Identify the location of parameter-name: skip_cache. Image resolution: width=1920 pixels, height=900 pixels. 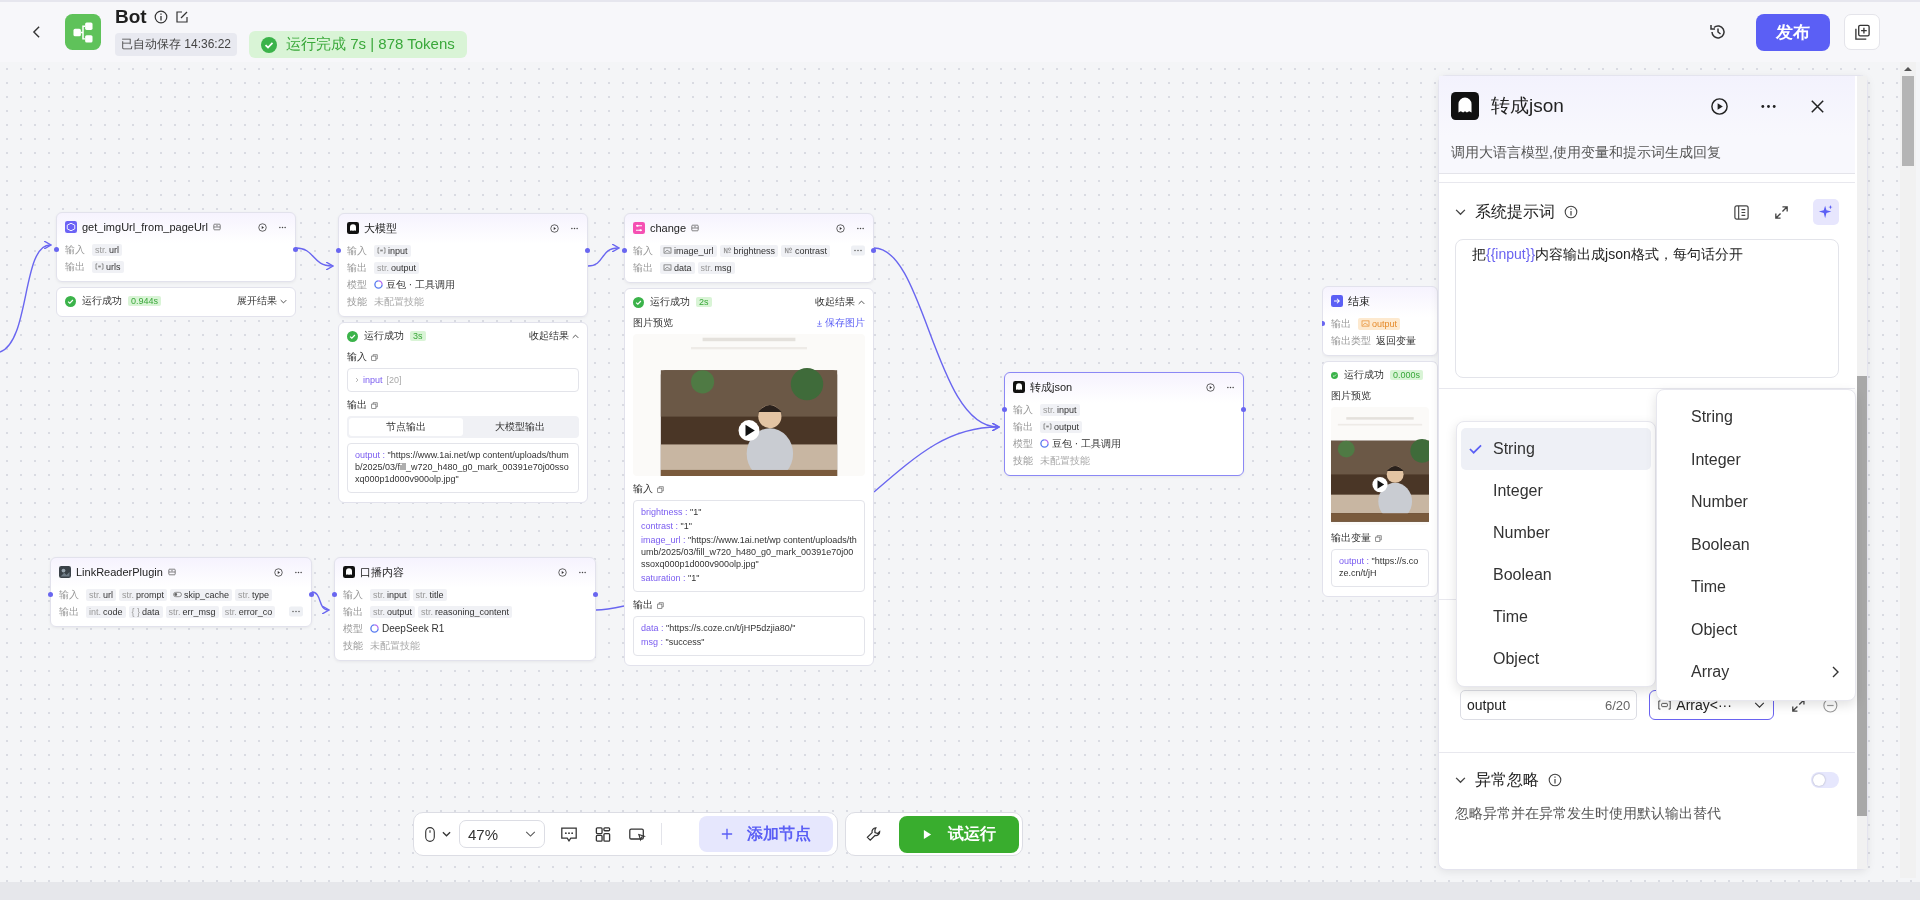
(207, 594).